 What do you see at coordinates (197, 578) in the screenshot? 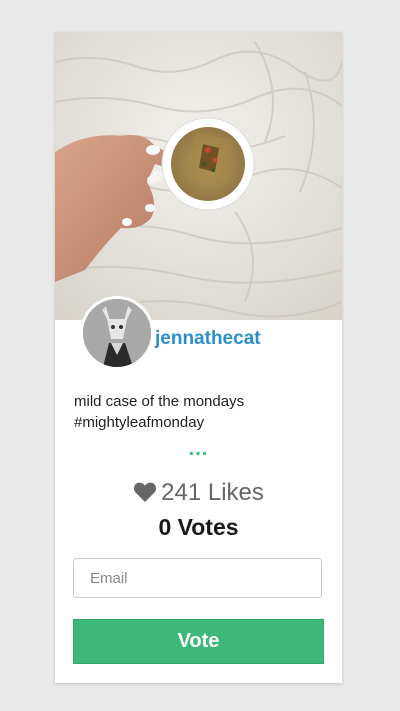
I see `email-input` at bounding box center [197, 578].